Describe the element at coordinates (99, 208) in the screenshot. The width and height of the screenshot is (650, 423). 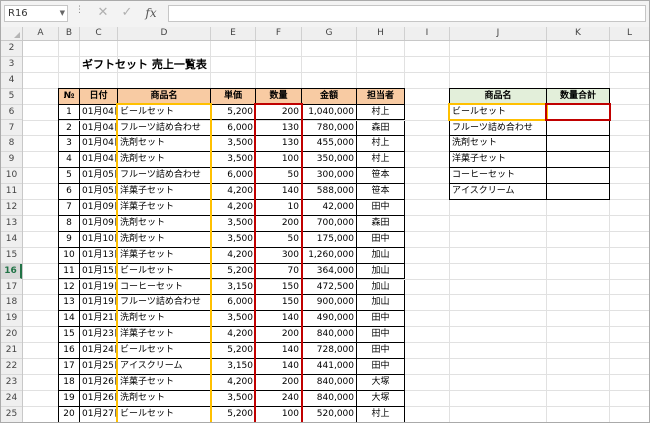
I see `table-cell-date: 01月09日` at that location.